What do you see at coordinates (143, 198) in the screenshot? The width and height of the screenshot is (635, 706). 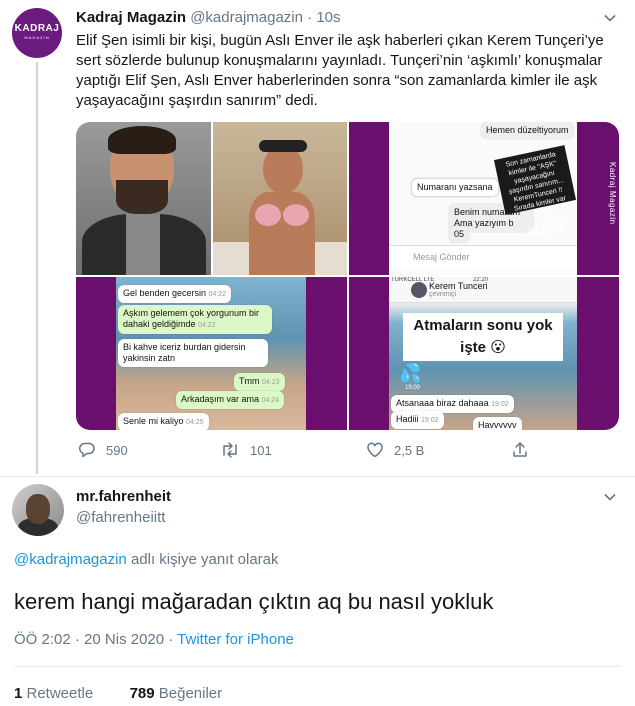 I see `photo-man` at bounding box center [143, 198].